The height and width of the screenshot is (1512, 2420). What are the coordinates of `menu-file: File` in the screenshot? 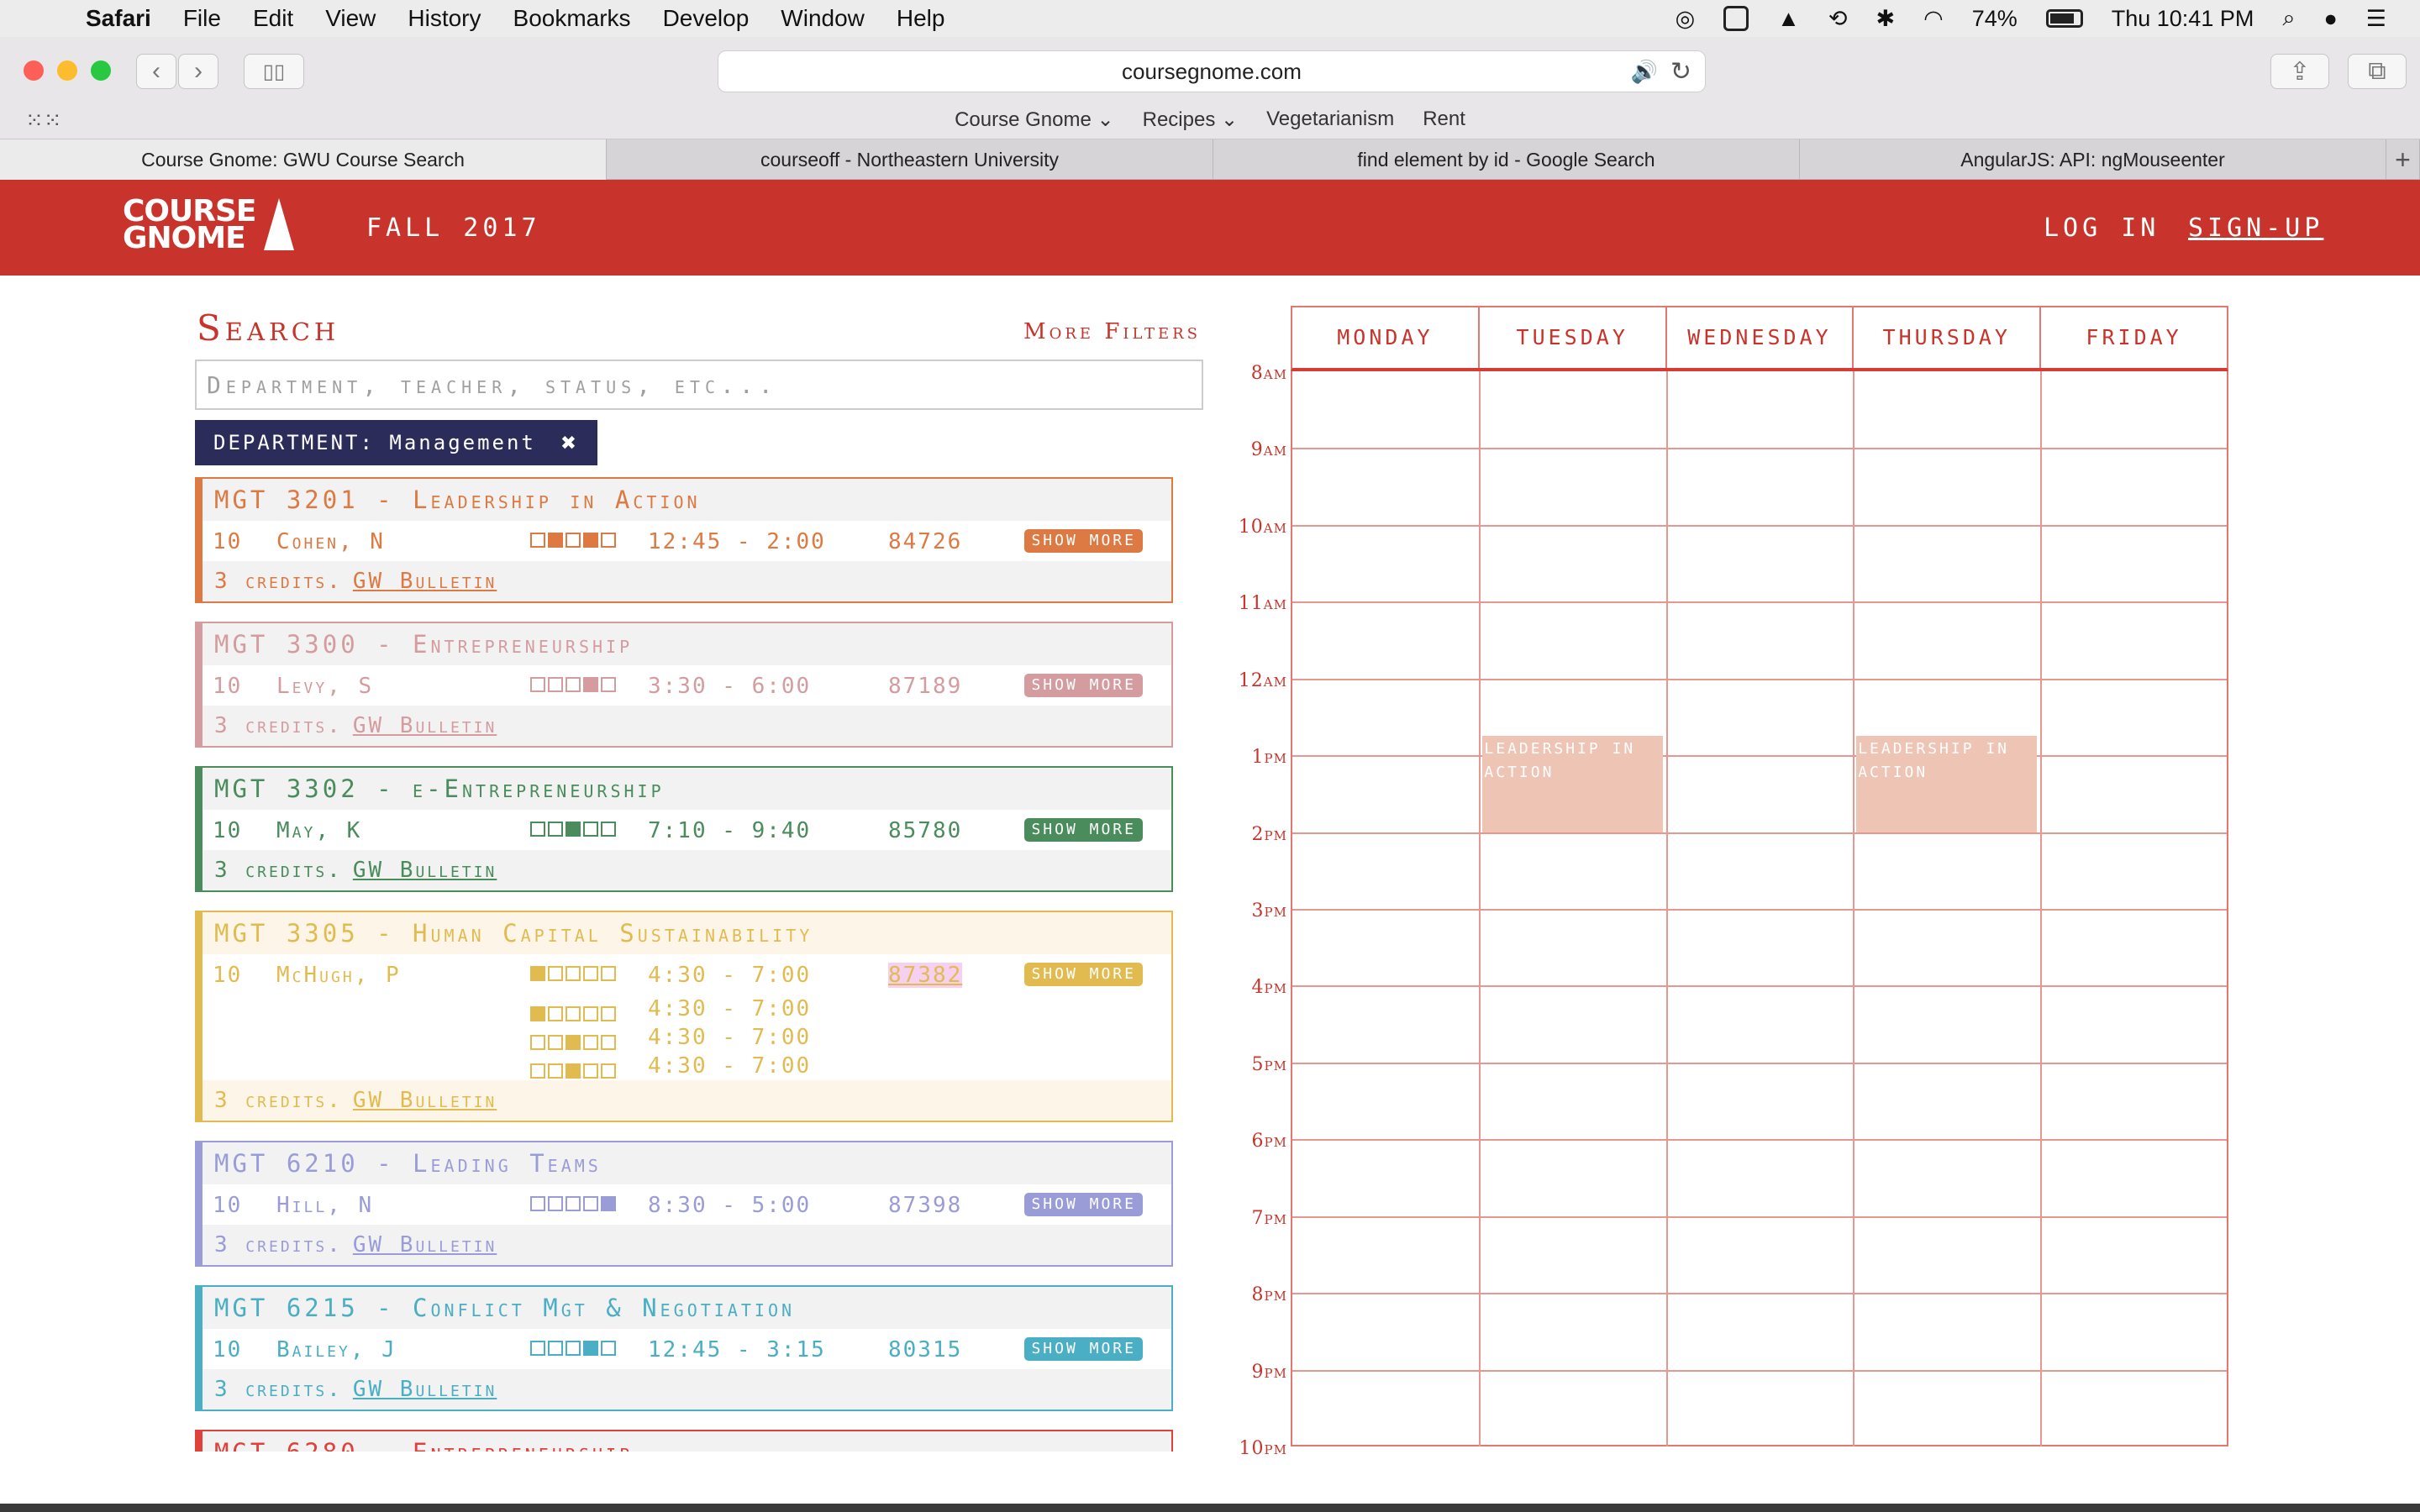 It's located at (202, 18).